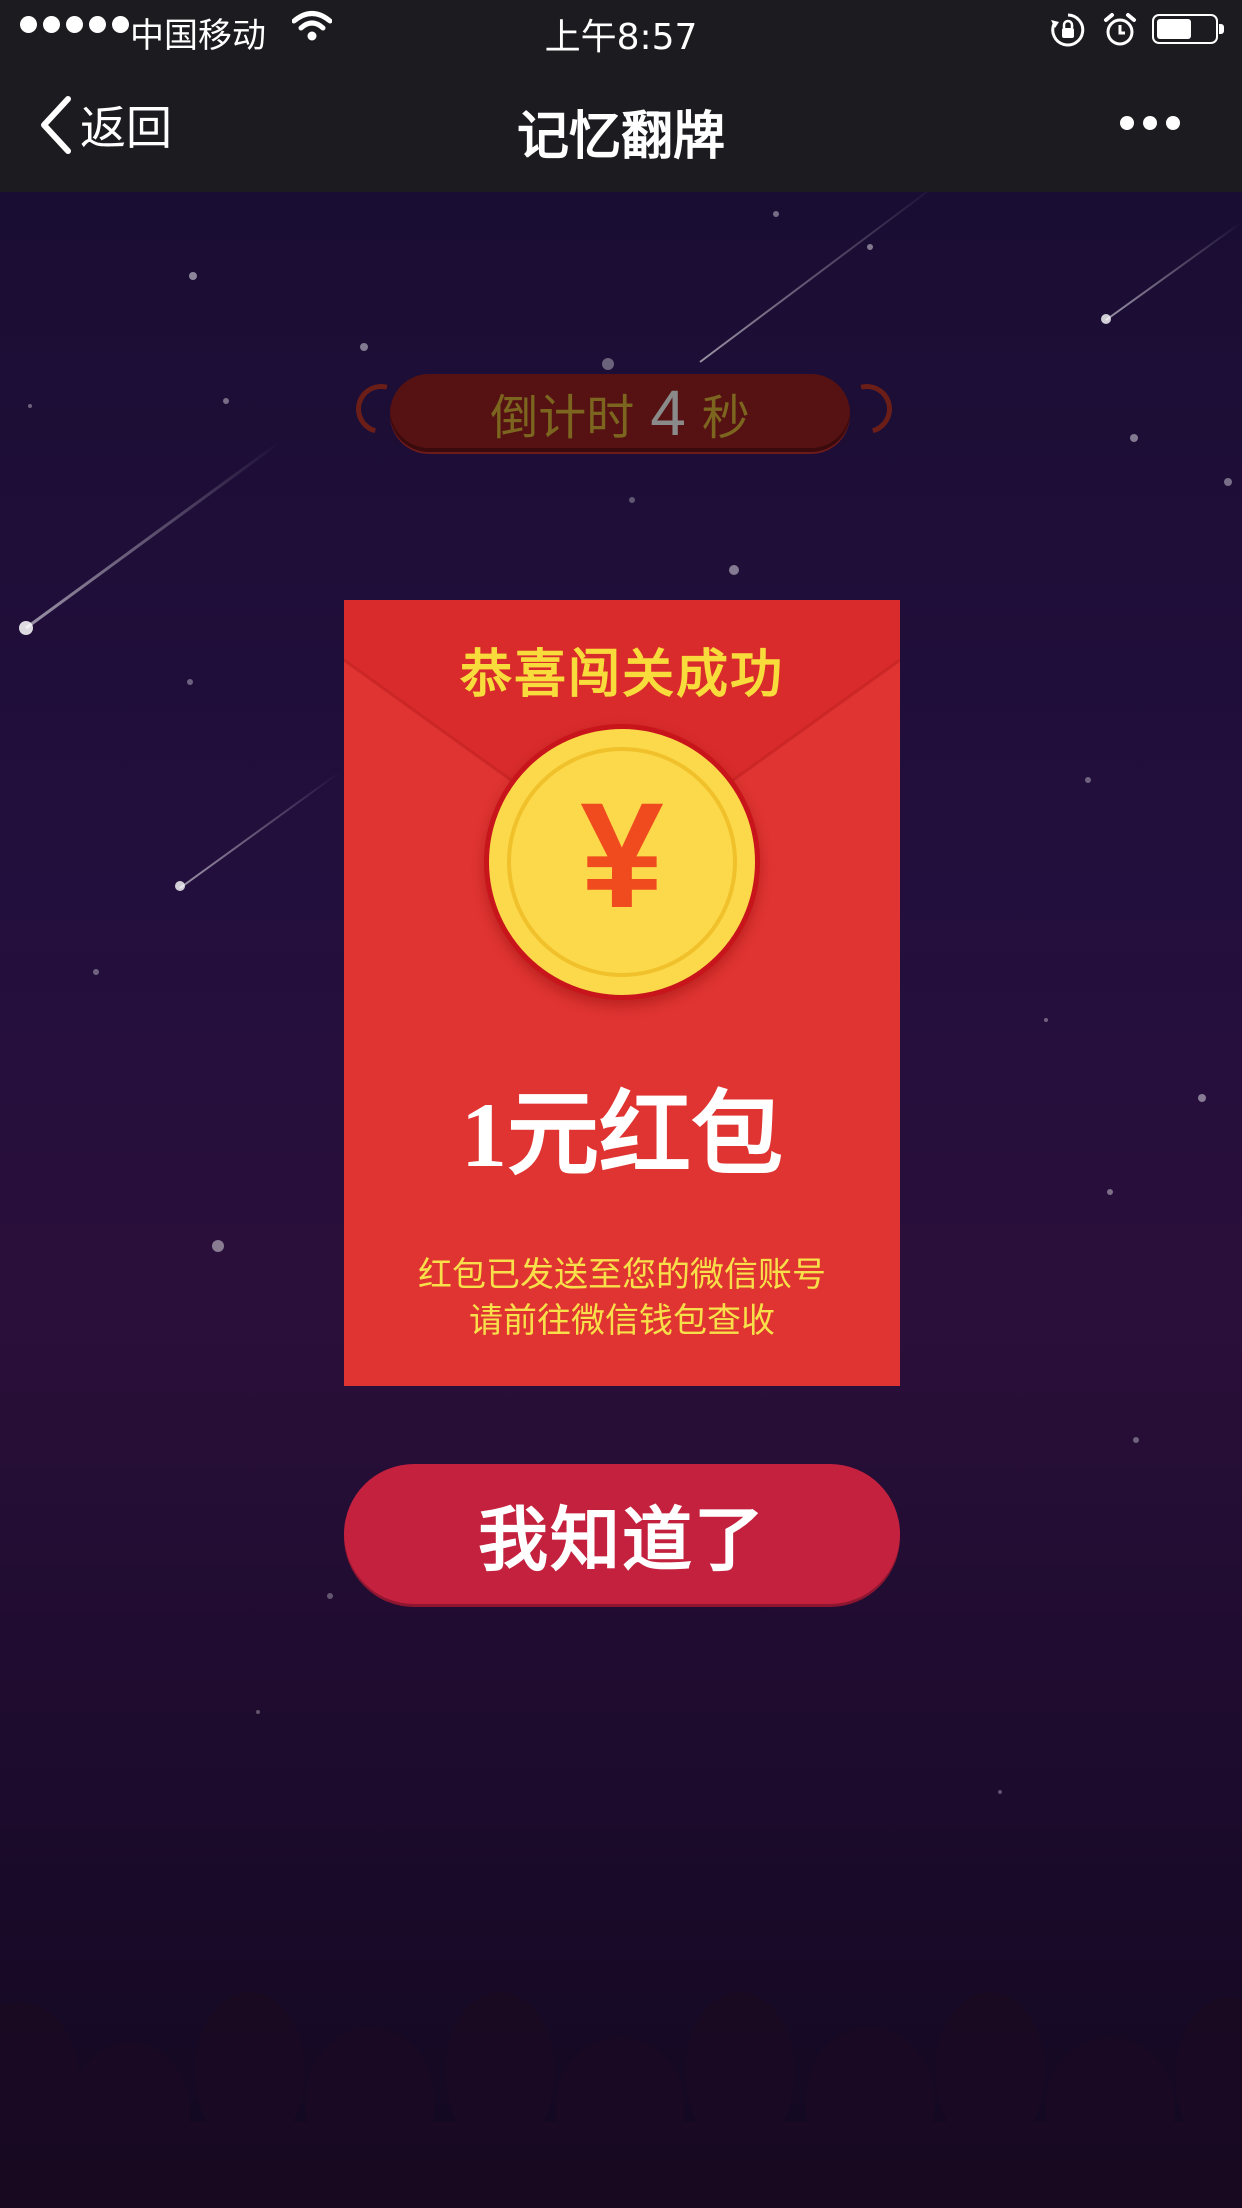  What do you see at coordinates (1068, 32) in the screenshot?
I see `rotation-lock-icon` at bounding box center [1068, 32].